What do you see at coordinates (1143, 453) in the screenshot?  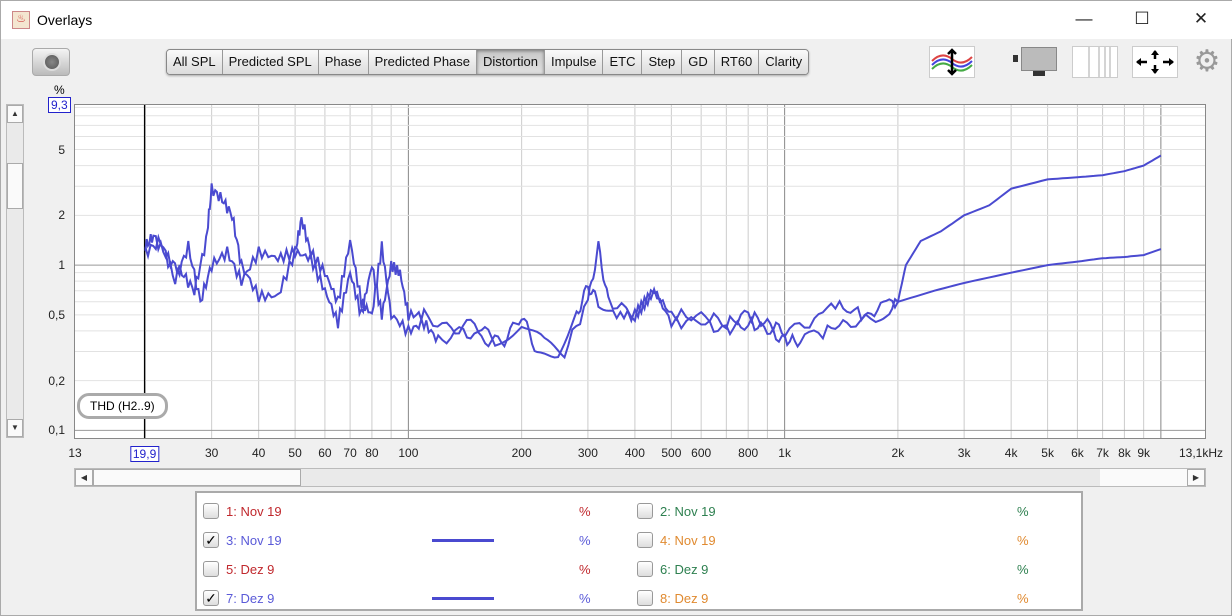 I see `x-tick-label: 9k` at bounding box center [1143, 453].